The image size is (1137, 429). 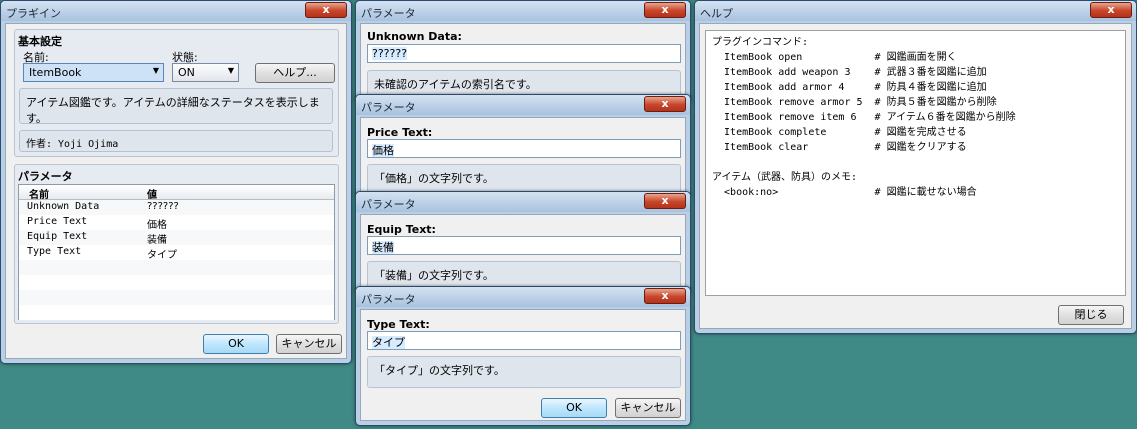 I want to click on param-label: Equip Text:, so click(x=401, y=229).